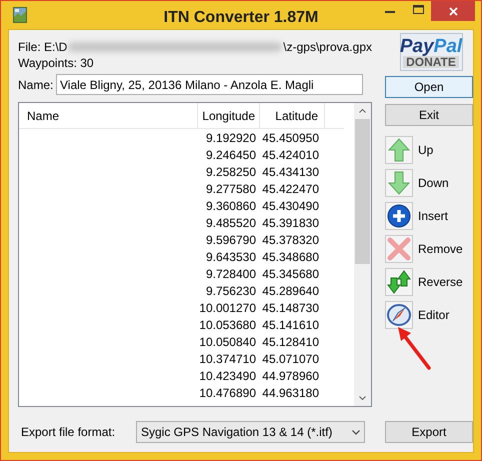  What do you see at coordinates (390, 12) in the screenshot?
I see `minimize-icon` at bounding box center [390, 12].